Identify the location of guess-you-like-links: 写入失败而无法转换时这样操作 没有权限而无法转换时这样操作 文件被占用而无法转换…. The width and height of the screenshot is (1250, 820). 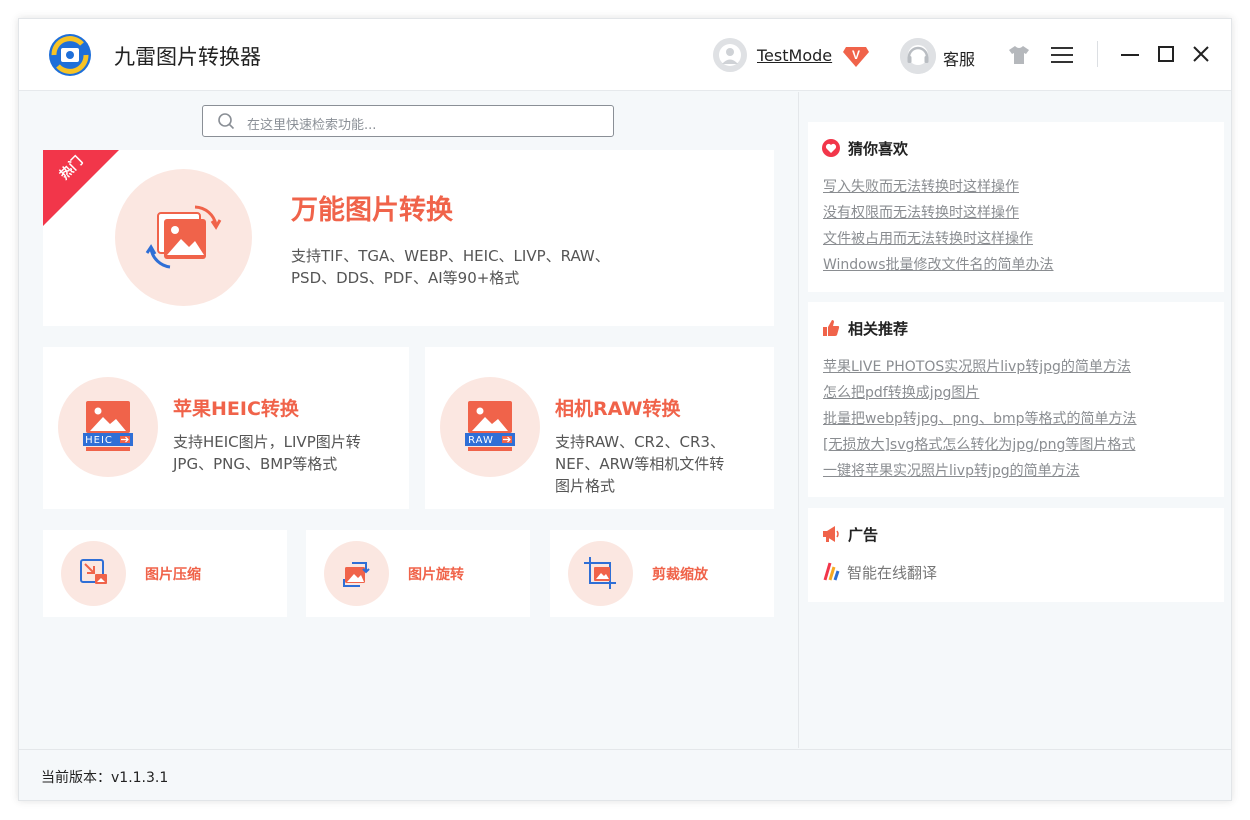
(938, 226).